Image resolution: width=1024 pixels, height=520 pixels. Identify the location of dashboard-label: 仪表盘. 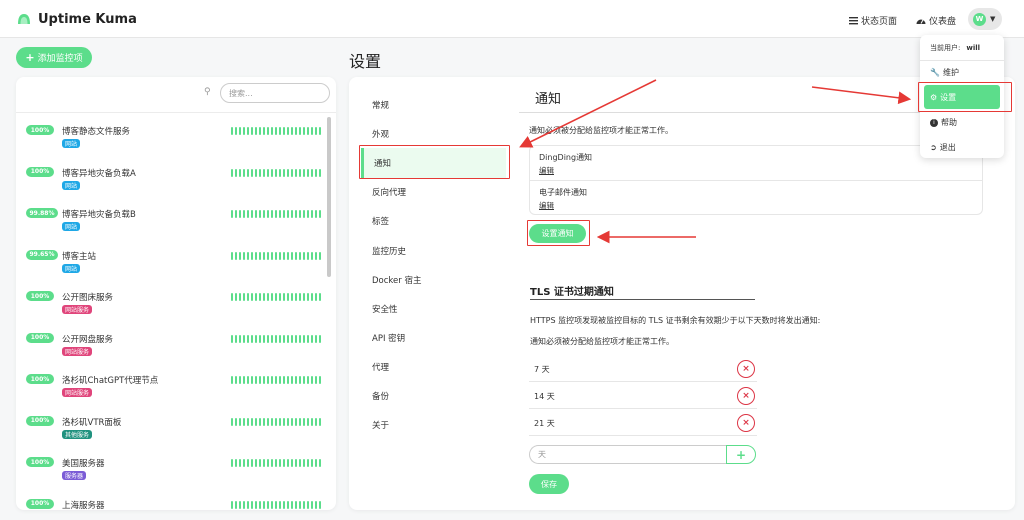
(943, 22).